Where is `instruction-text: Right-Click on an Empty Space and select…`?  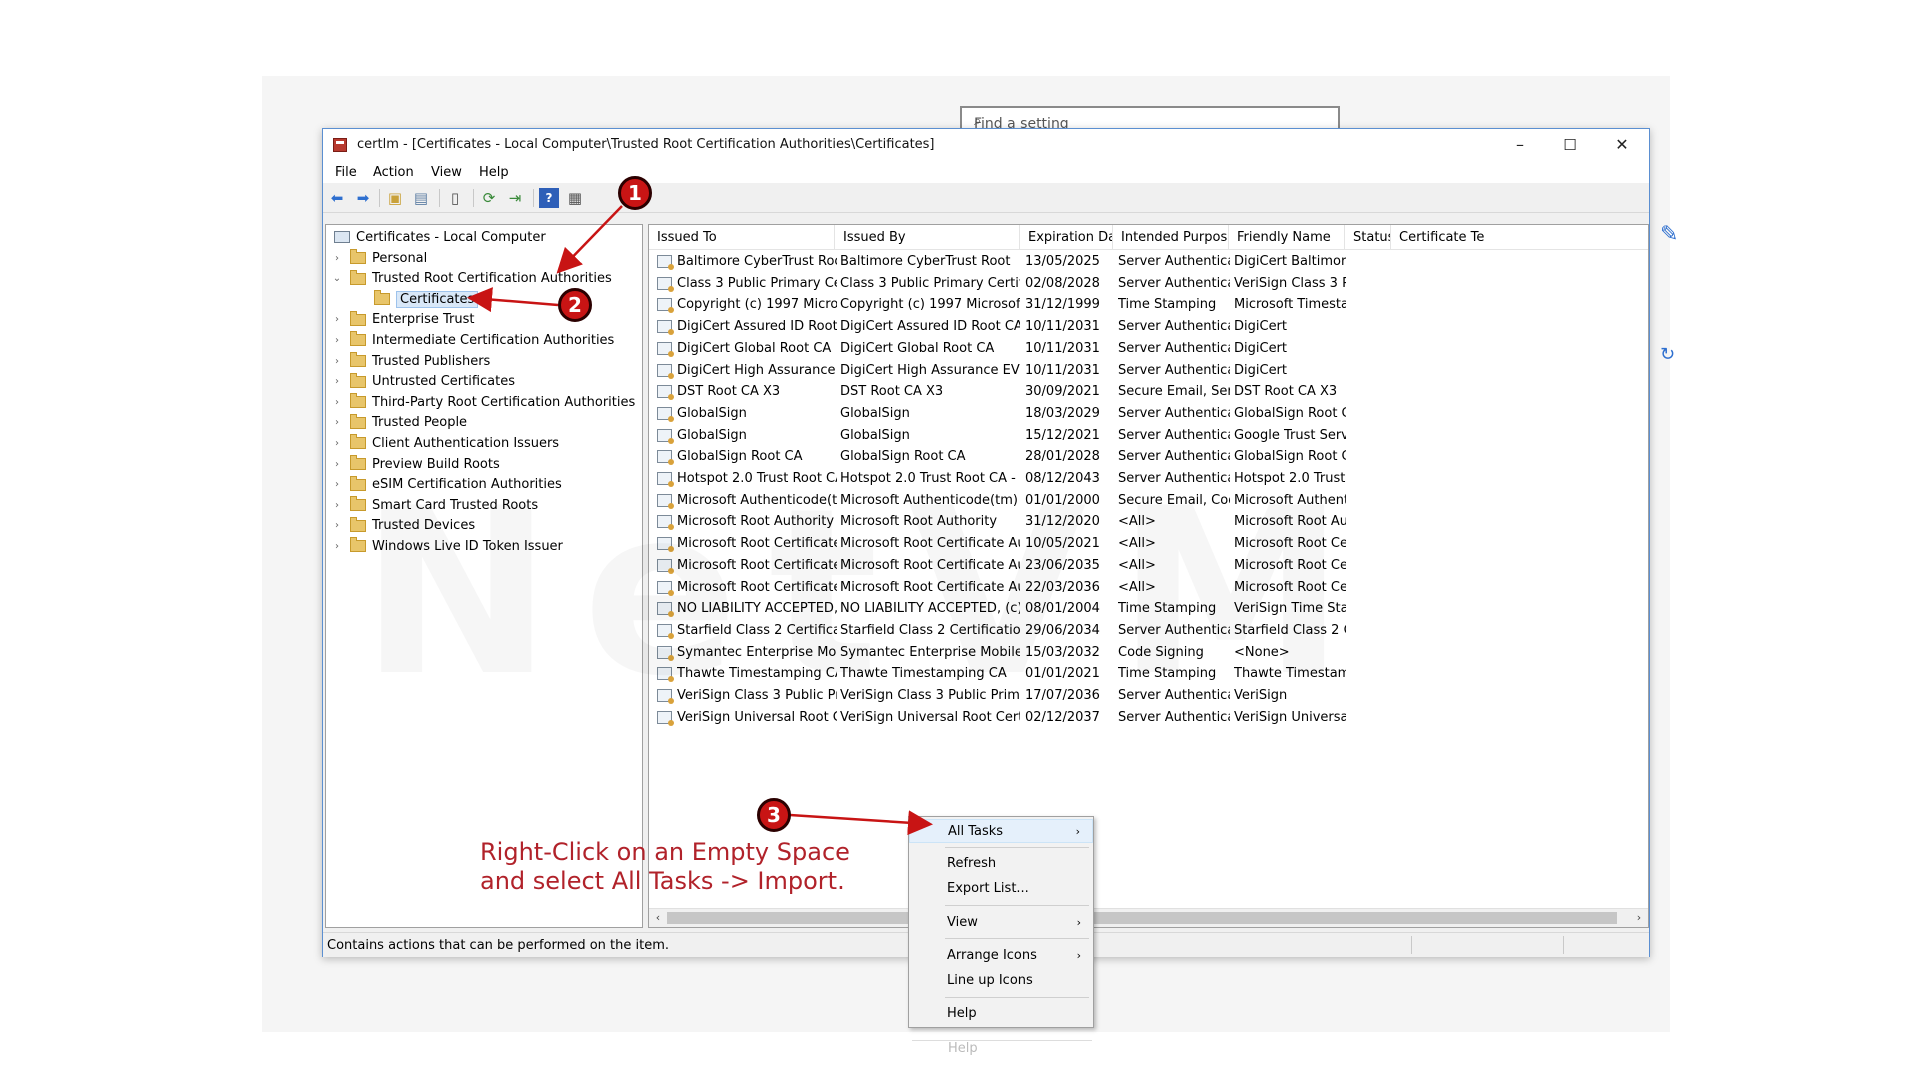
instruction-text: Right-Click on an Empty Space and select… is located at coordinates (665, 867).